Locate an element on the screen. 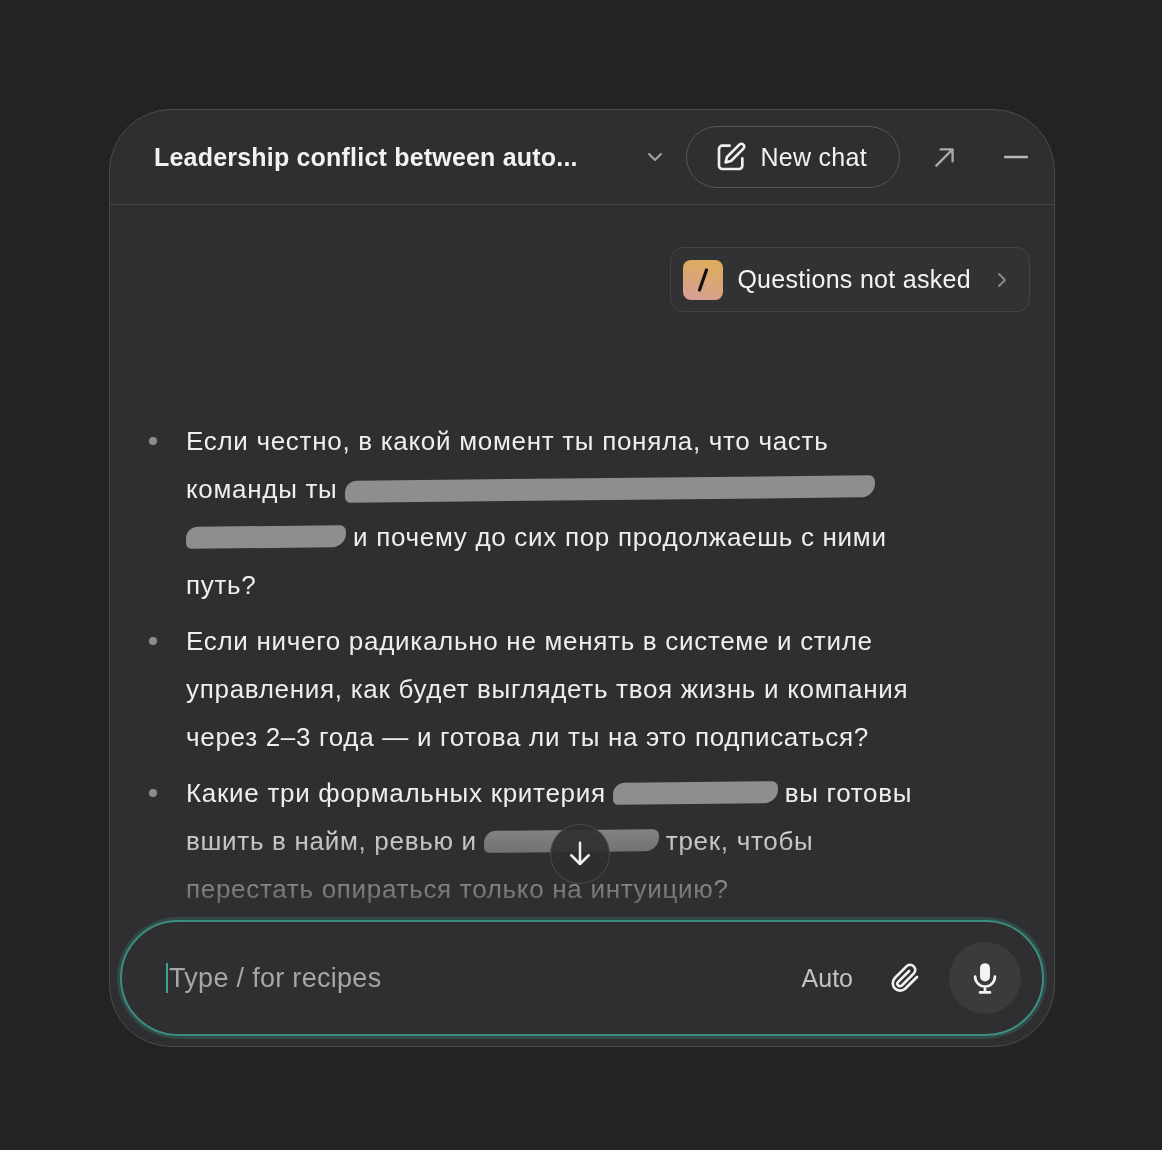 Image resolution: width=1162 pixels, height=1150 pixels. bullet-text: вшить в найм, ревью и is located at coordinates (331, 841).